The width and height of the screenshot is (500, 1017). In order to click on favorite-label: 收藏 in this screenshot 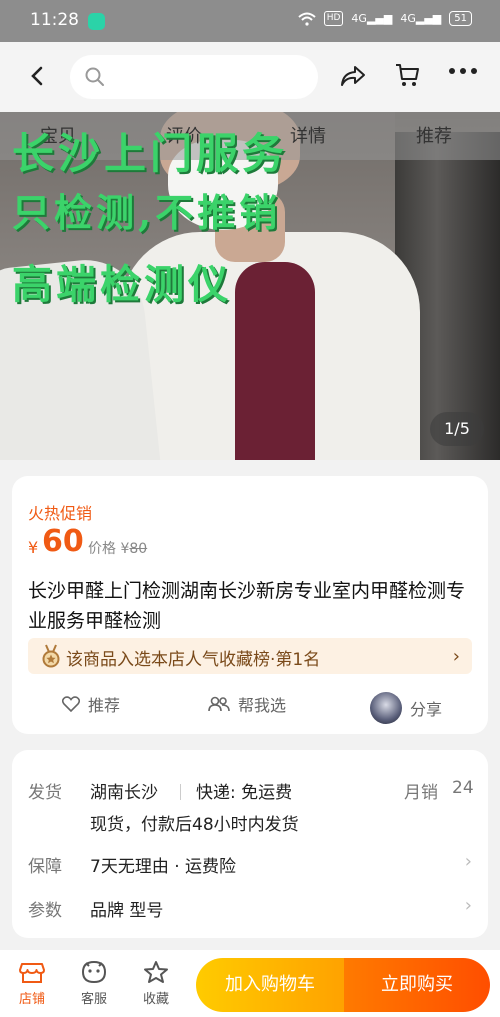, I will do `click(155, 999)`.